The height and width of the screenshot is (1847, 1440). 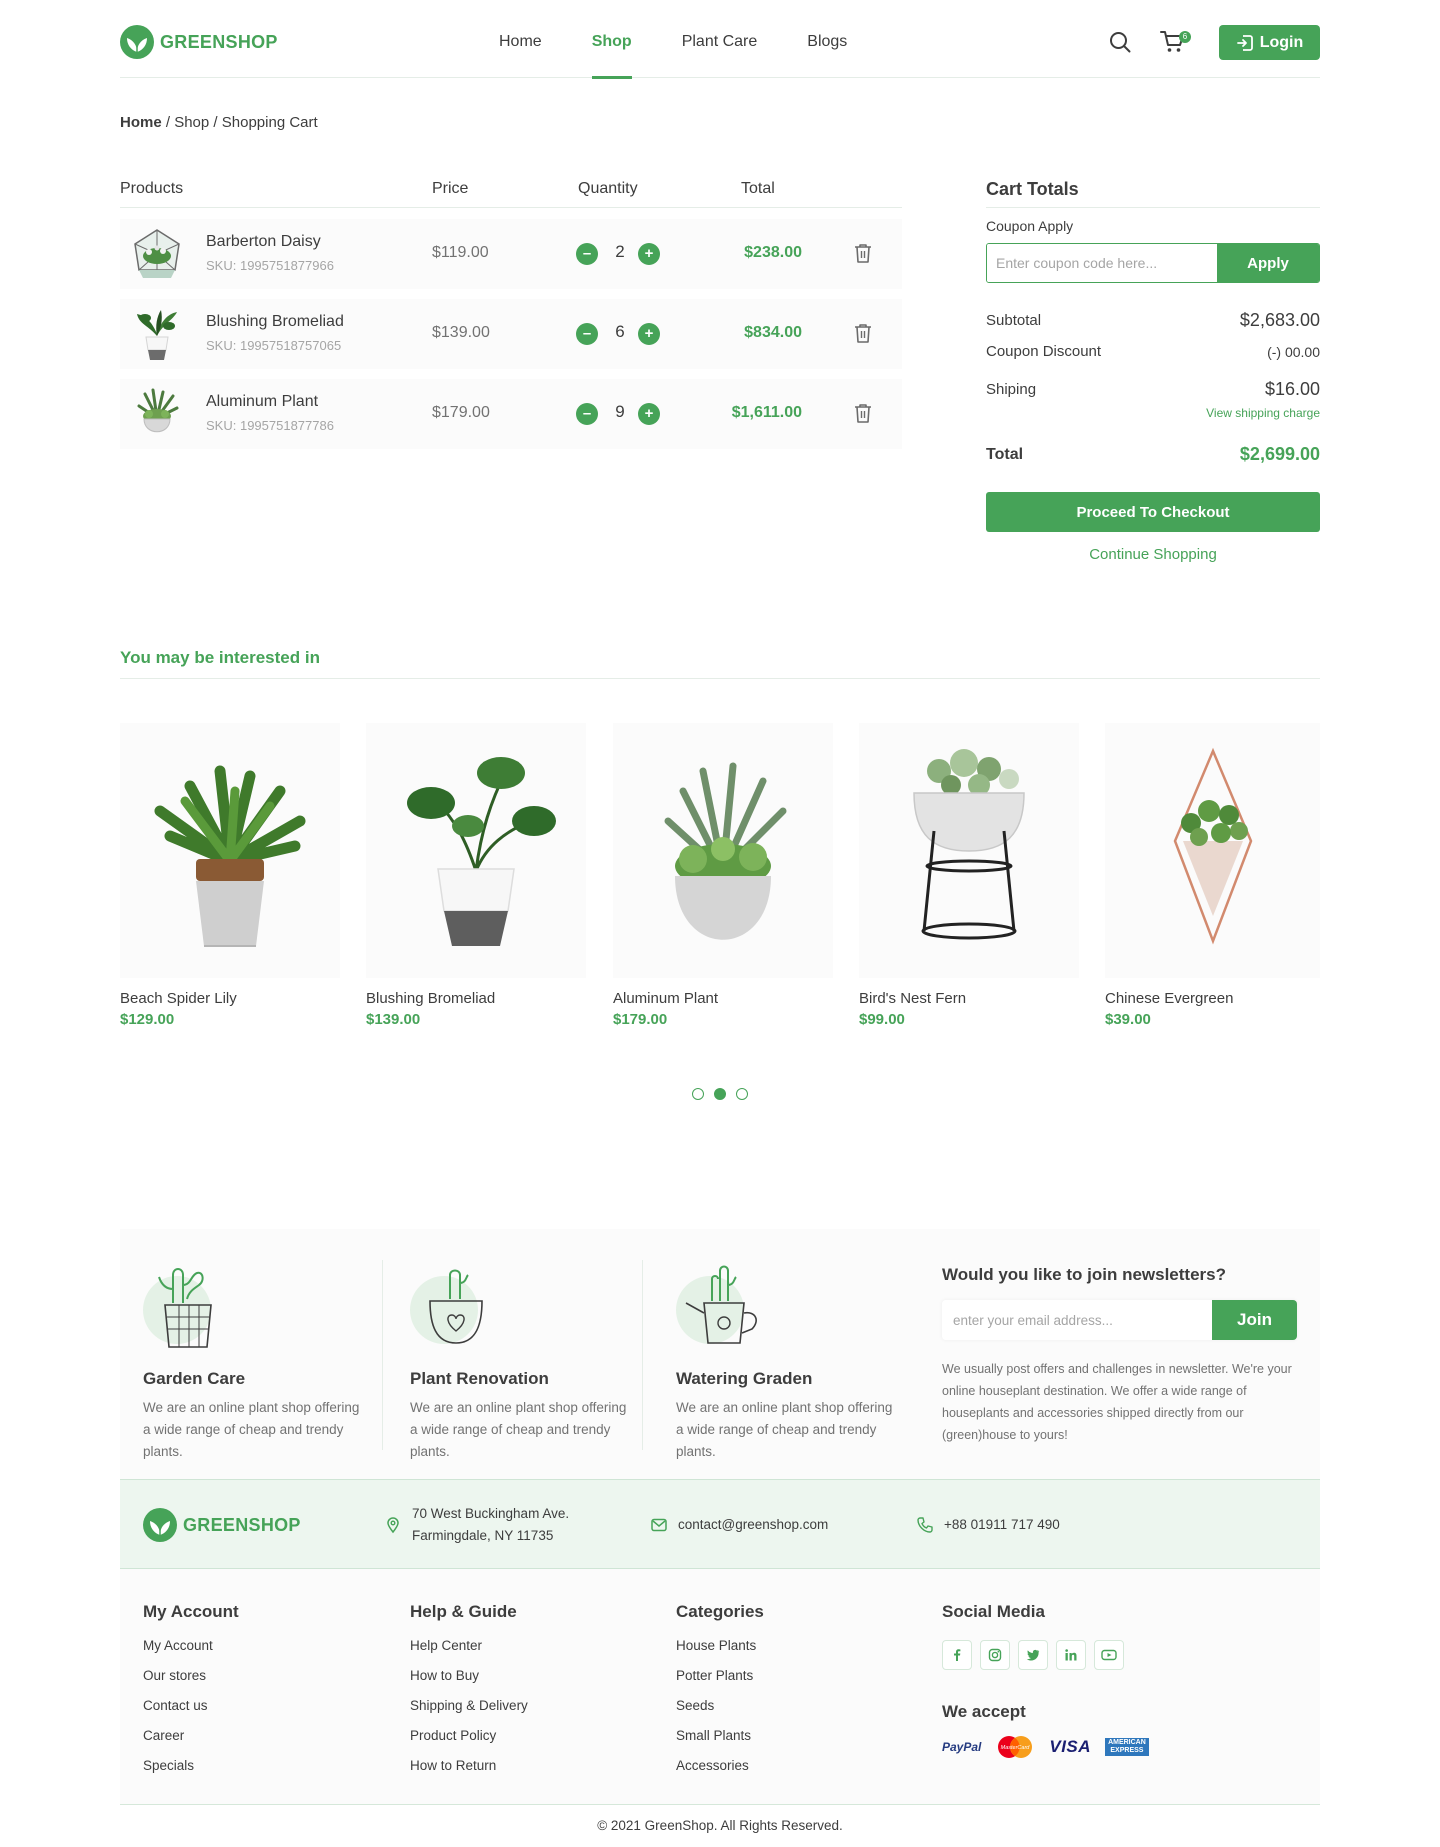 I want to click on product-thumbnail-blushing-bromeliad, so click(x=157, y=334).